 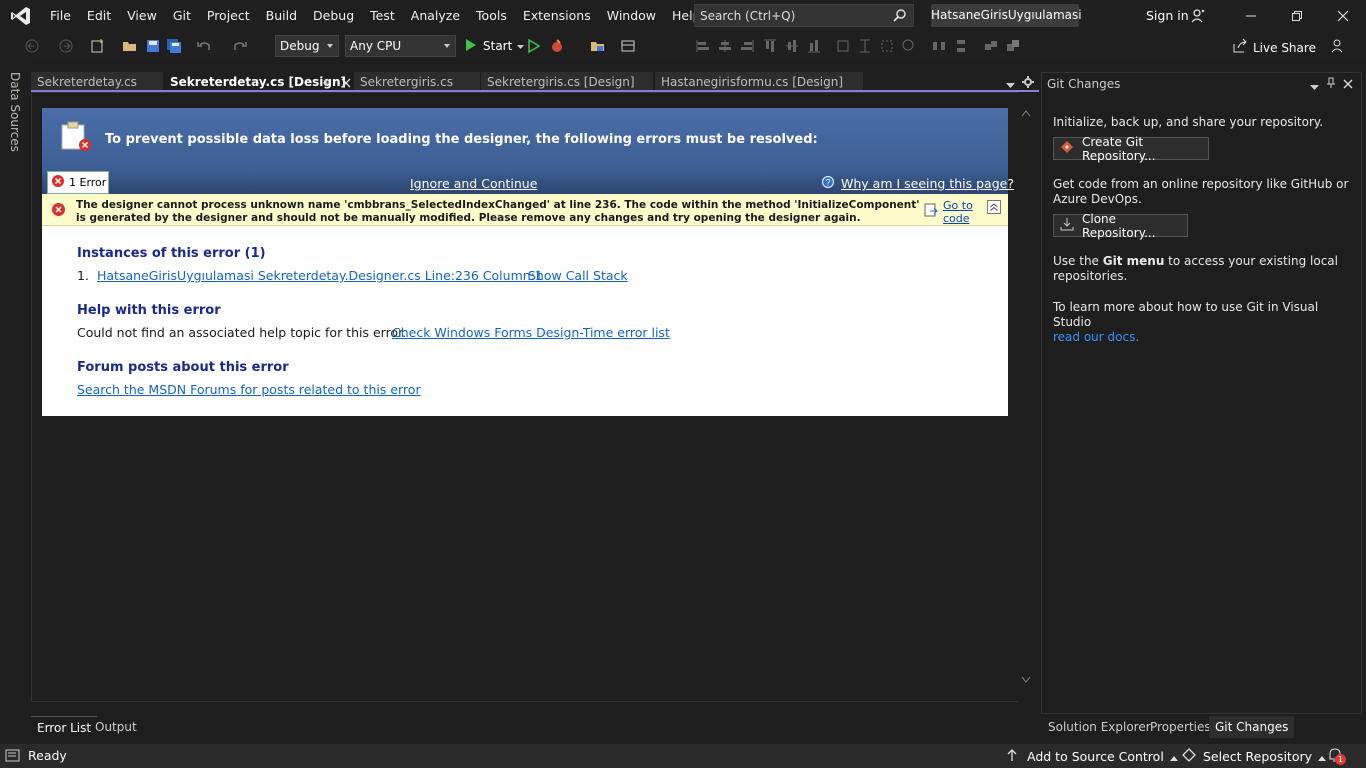 What do you see at coordinates (174, 46) in the screenshot?
I see `save-all-icon` at bounding box center [174, 46].